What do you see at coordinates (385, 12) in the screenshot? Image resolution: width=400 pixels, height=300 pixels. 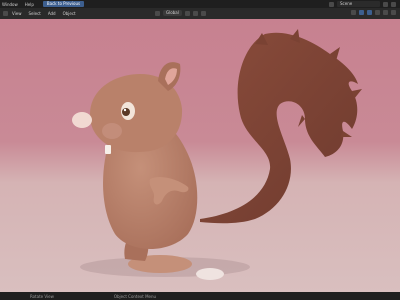 I see `solid-shading-icon` at bounding box center [385, 12].